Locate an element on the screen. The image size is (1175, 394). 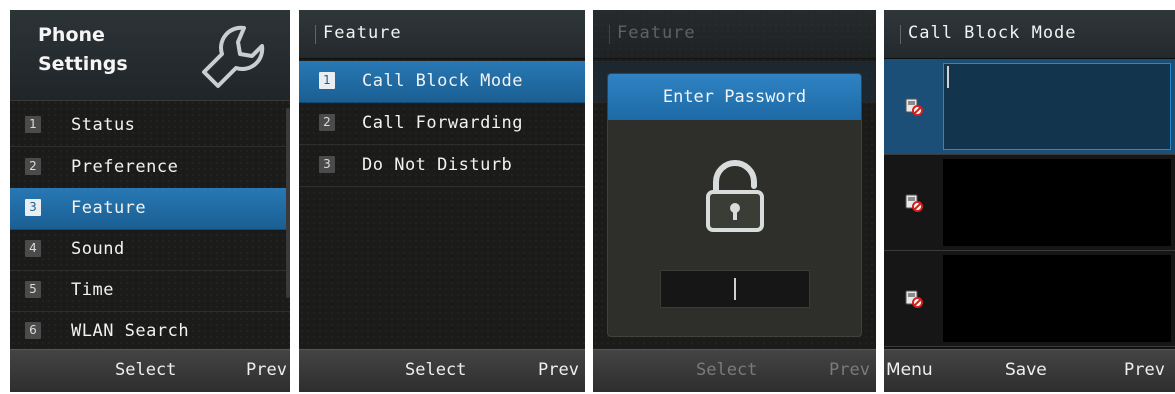
menu-item-do-not-disturb: 3 Do Not Disturb is located at coordinates (442, 166).